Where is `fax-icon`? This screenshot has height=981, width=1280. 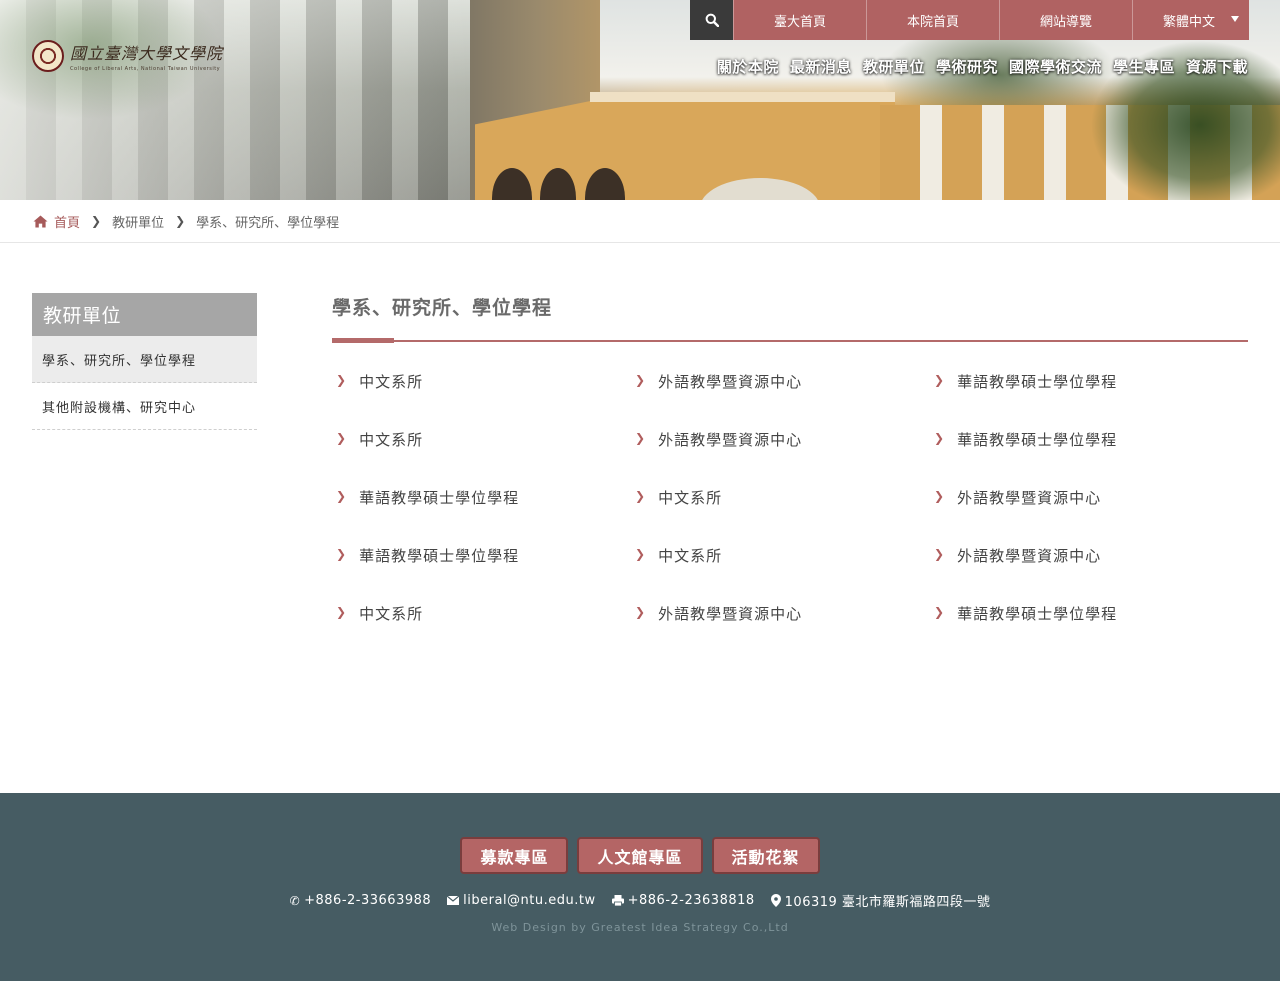
fax-icon is located at coordinates (617, 900).